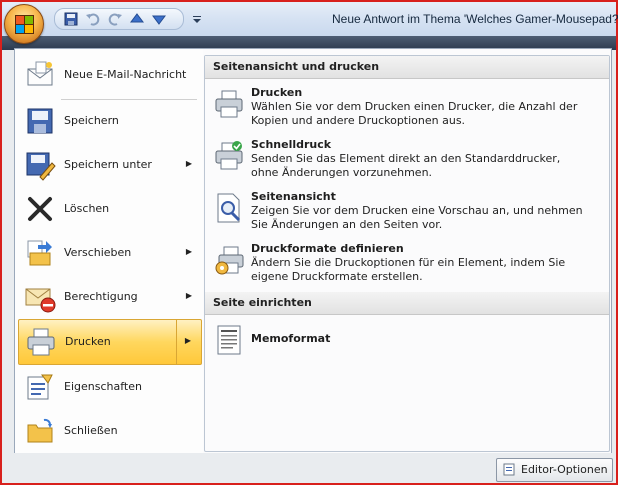 This screenshot has width=618, height=485. What do you see at coordinates (229, 260) in the screenshot?
I see `print-styles-icon` at bounding box center [229, 260].